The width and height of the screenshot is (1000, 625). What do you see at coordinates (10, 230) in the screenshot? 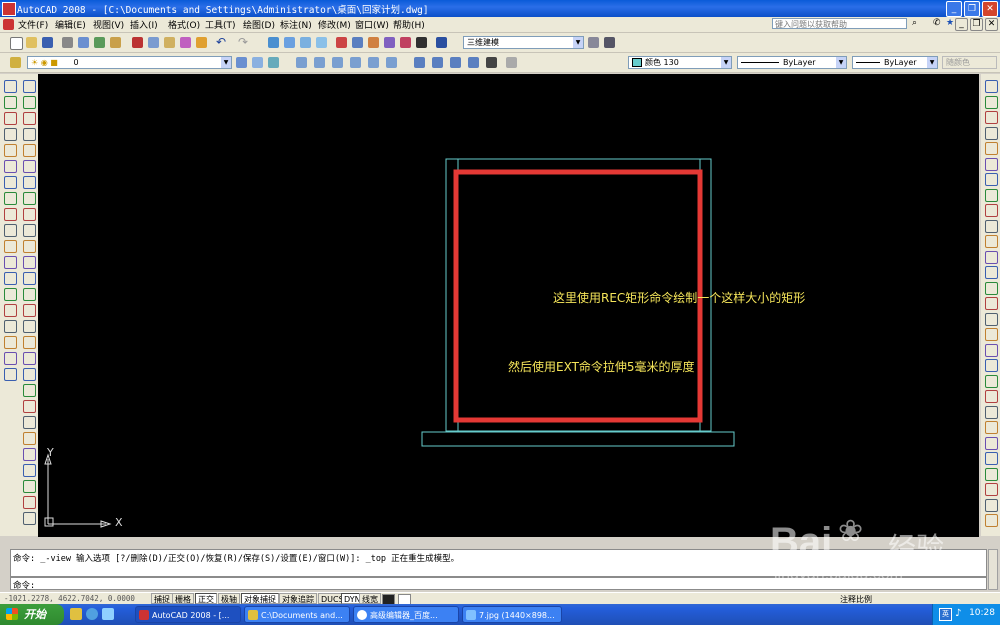
I see `ellipse-icon` at bounding box center [10, 230].